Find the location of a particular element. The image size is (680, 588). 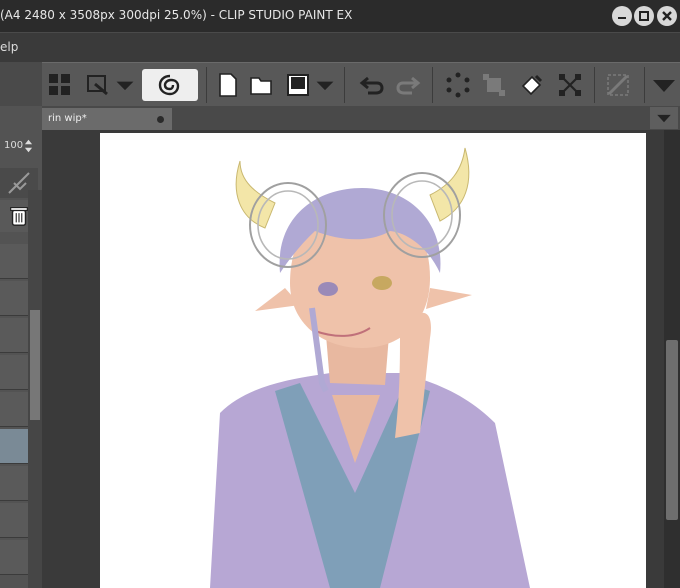

fill-button is located at coordinates (532, 85).